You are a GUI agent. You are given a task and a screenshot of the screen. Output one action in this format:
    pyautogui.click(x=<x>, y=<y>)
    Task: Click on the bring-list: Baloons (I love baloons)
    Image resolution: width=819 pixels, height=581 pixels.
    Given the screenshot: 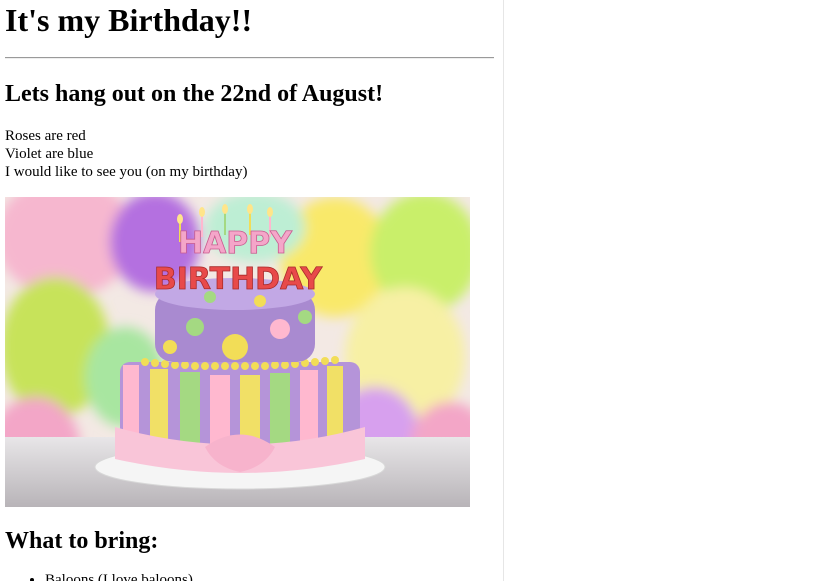 What is the action you would take?
    pyautogui.click(x=99, y=576)
    